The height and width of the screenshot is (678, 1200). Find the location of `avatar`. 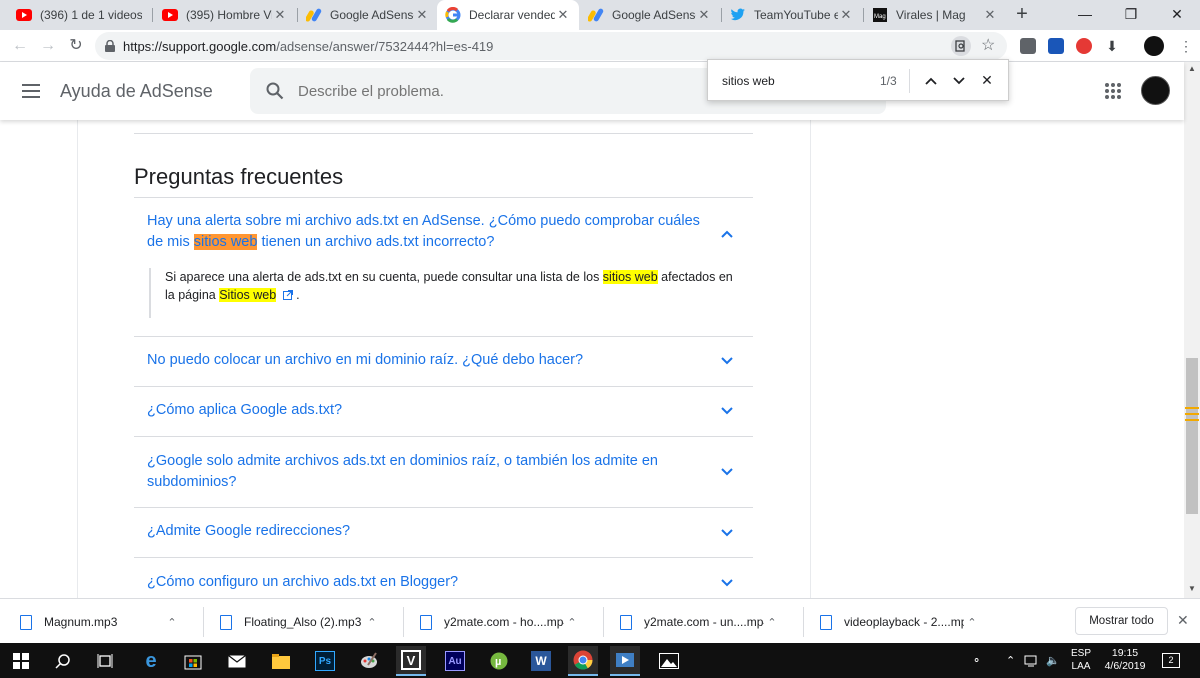

avatar is located at coordinates (1155, 90).